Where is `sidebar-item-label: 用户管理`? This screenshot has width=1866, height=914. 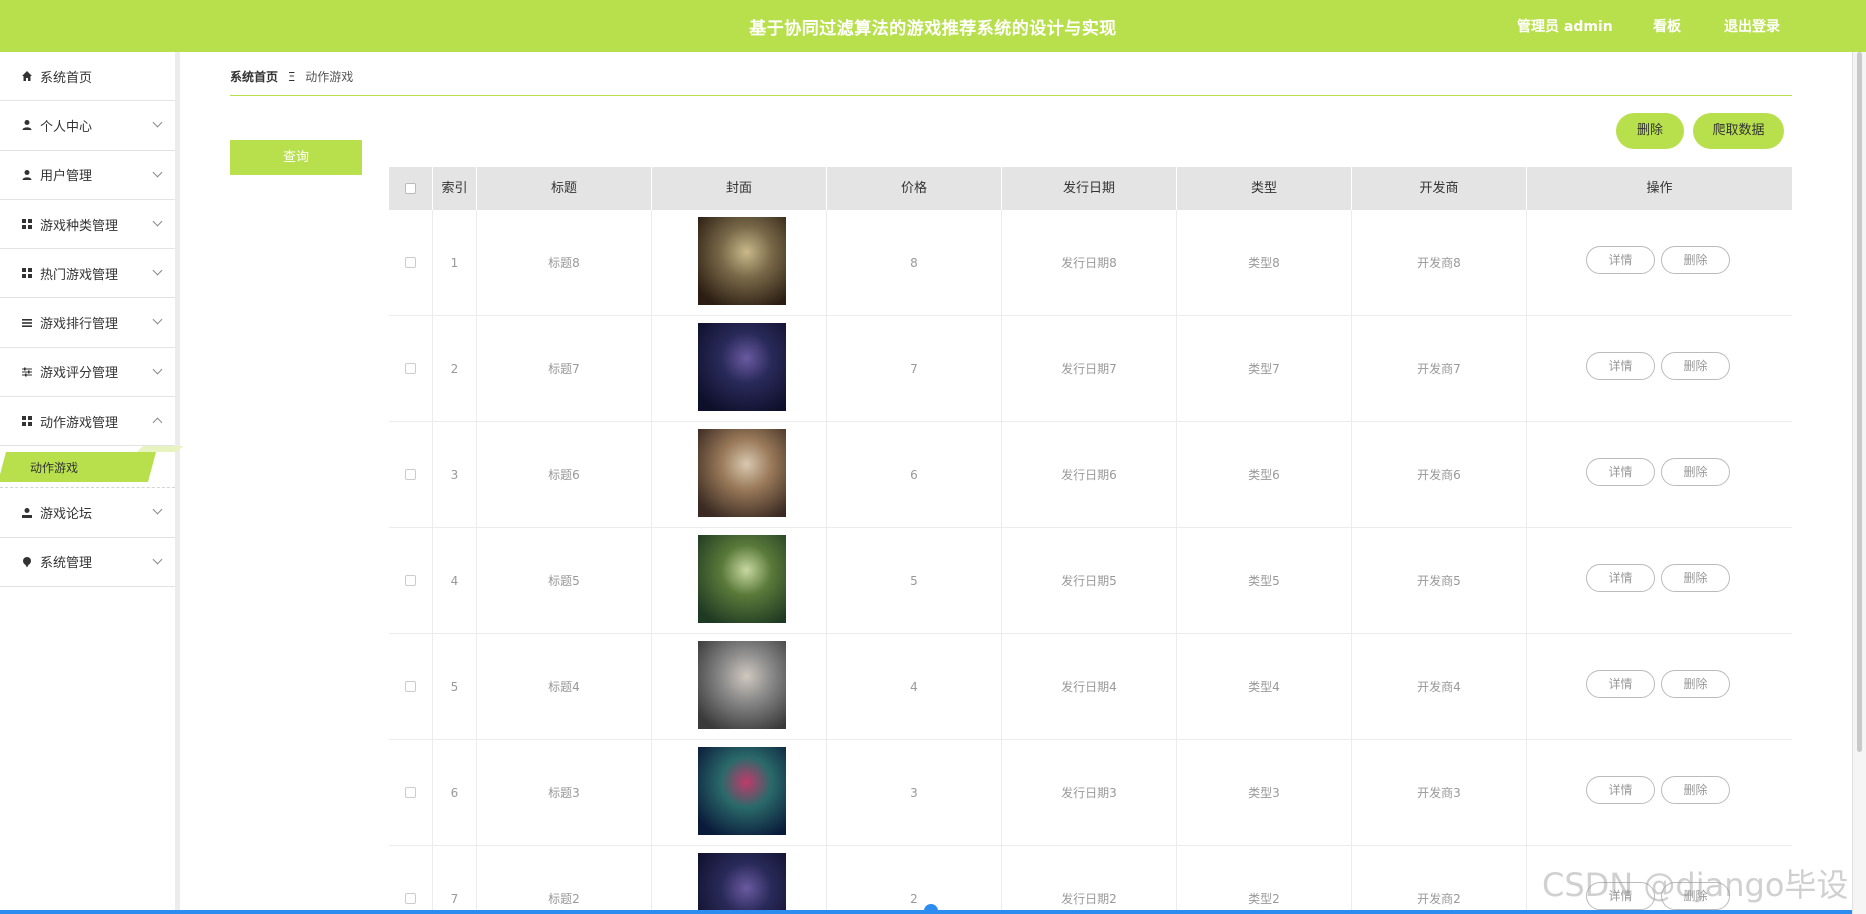
sidebar-item-label: 用户管理 is located at coordinates (66, 177).